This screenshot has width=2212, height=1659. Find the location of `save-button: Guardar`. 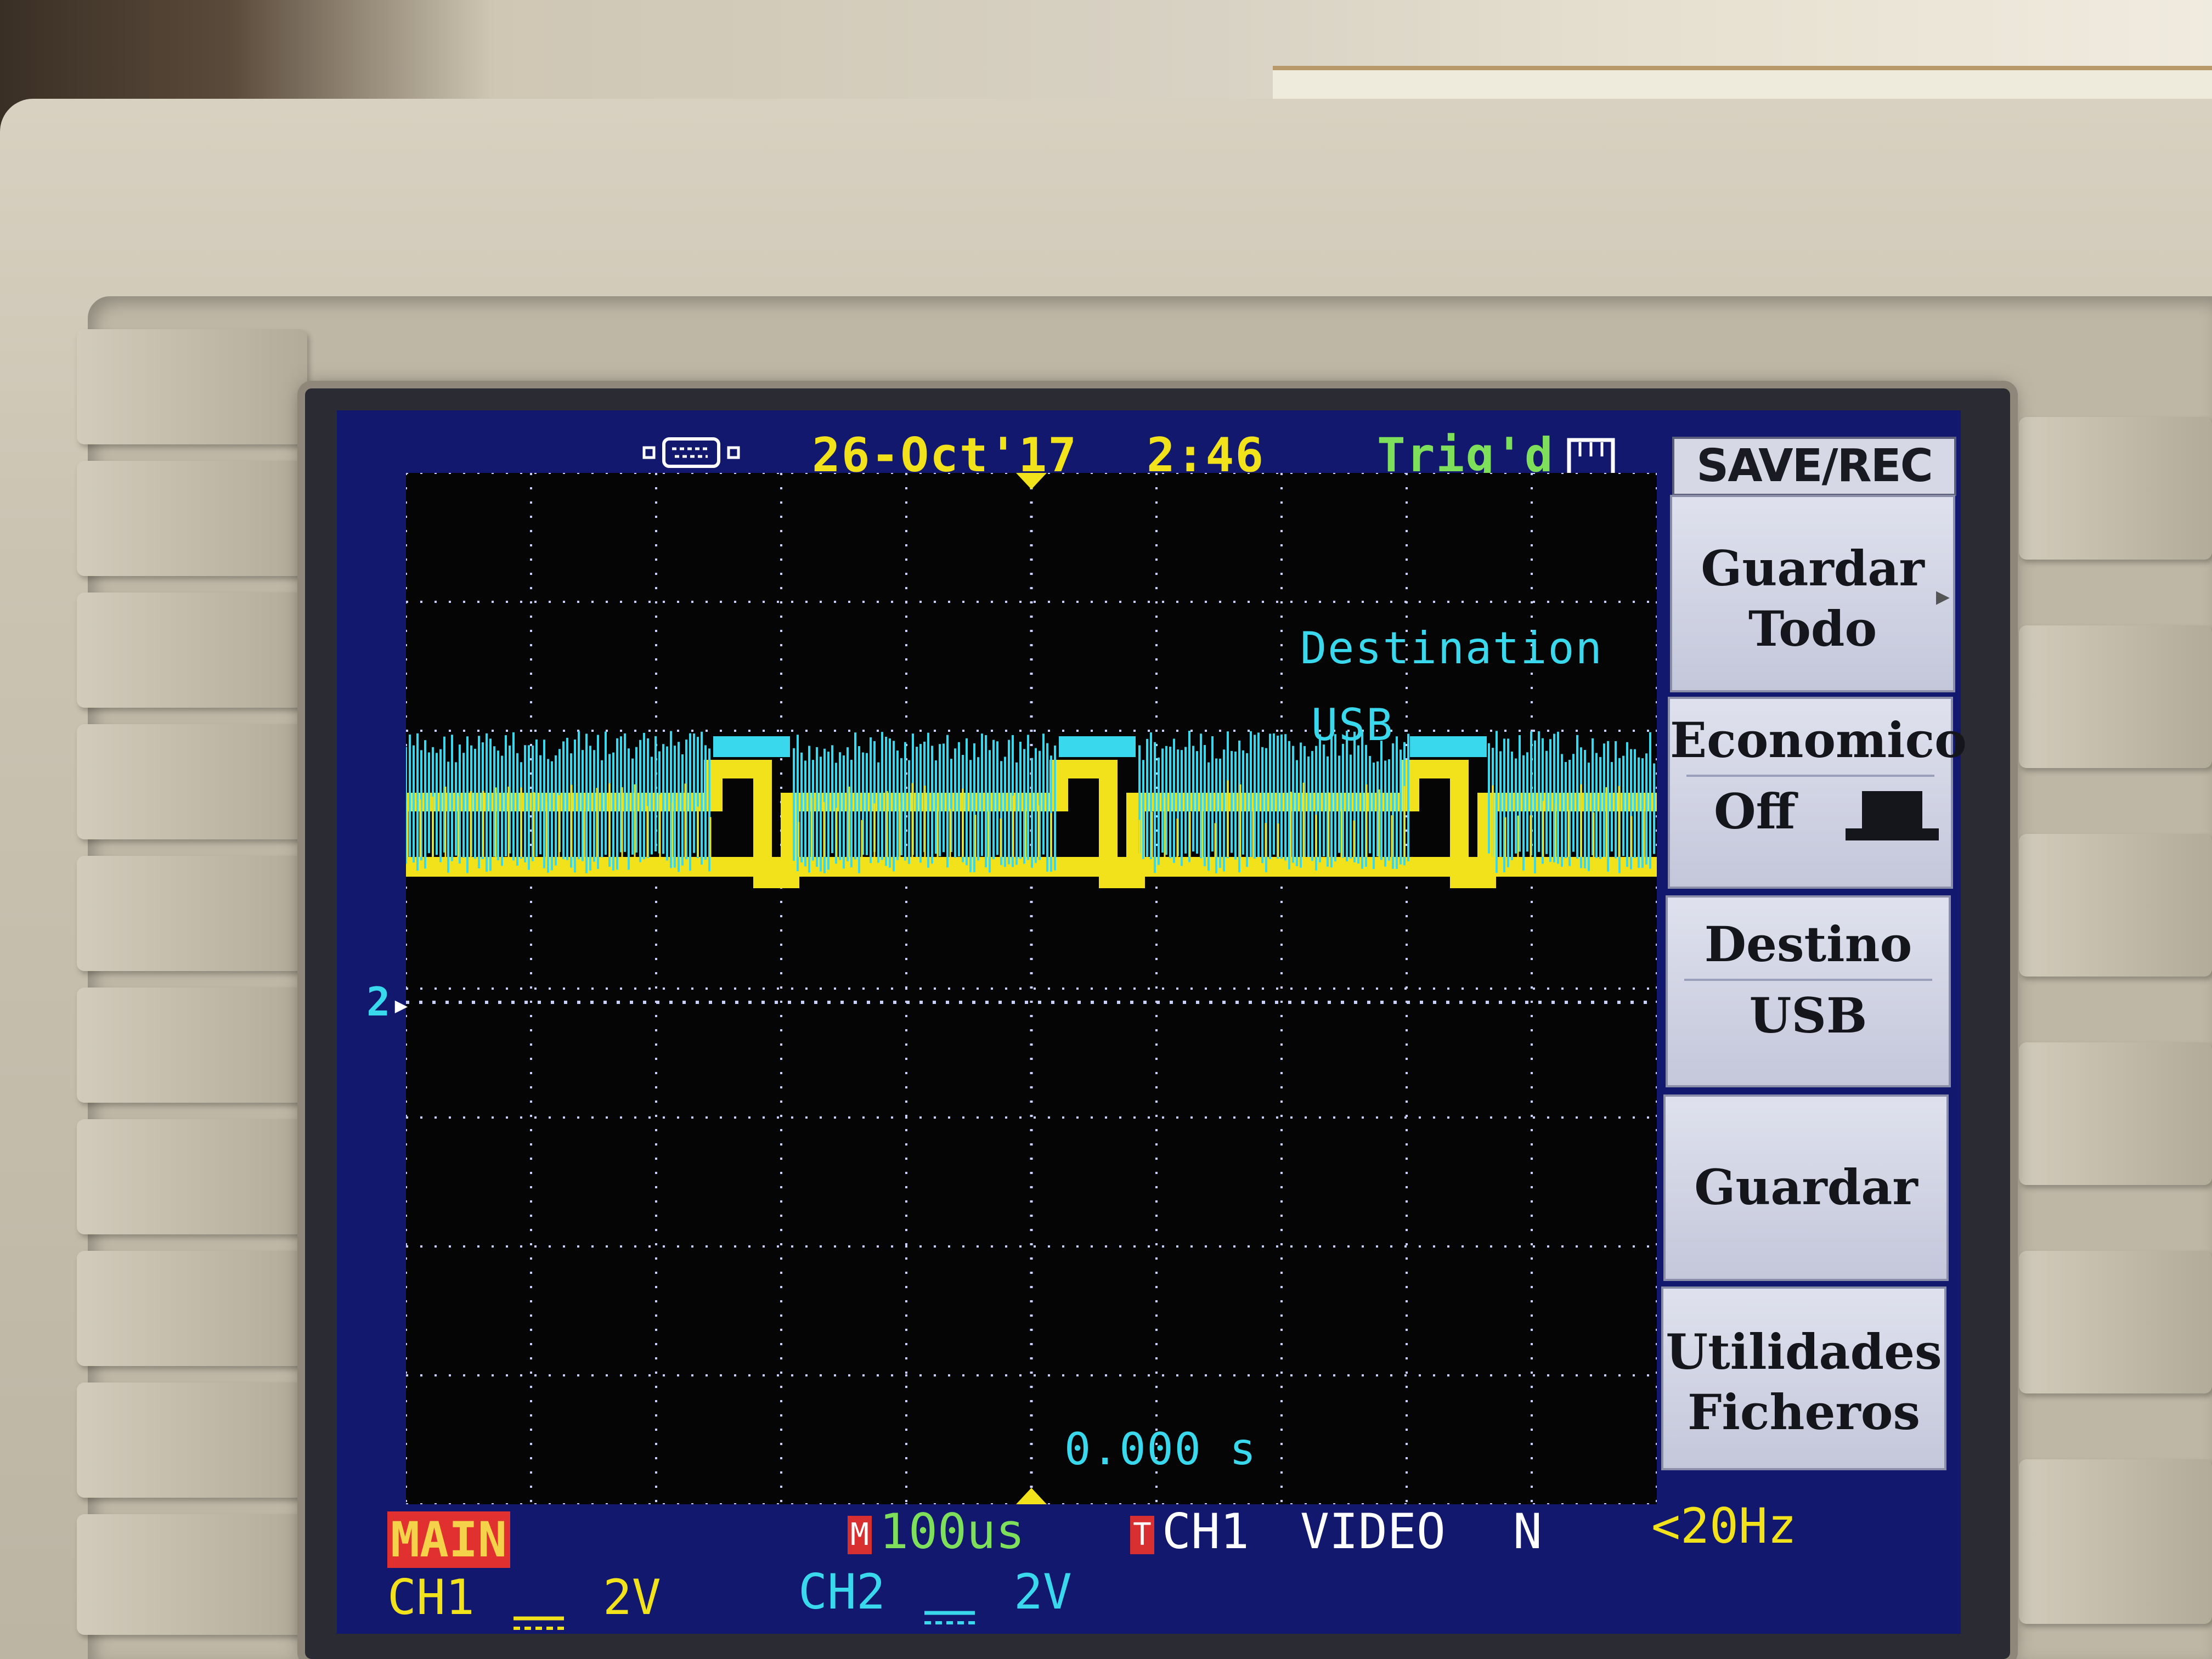

save-button: Guardar is located at coordinates (1806, 1187).